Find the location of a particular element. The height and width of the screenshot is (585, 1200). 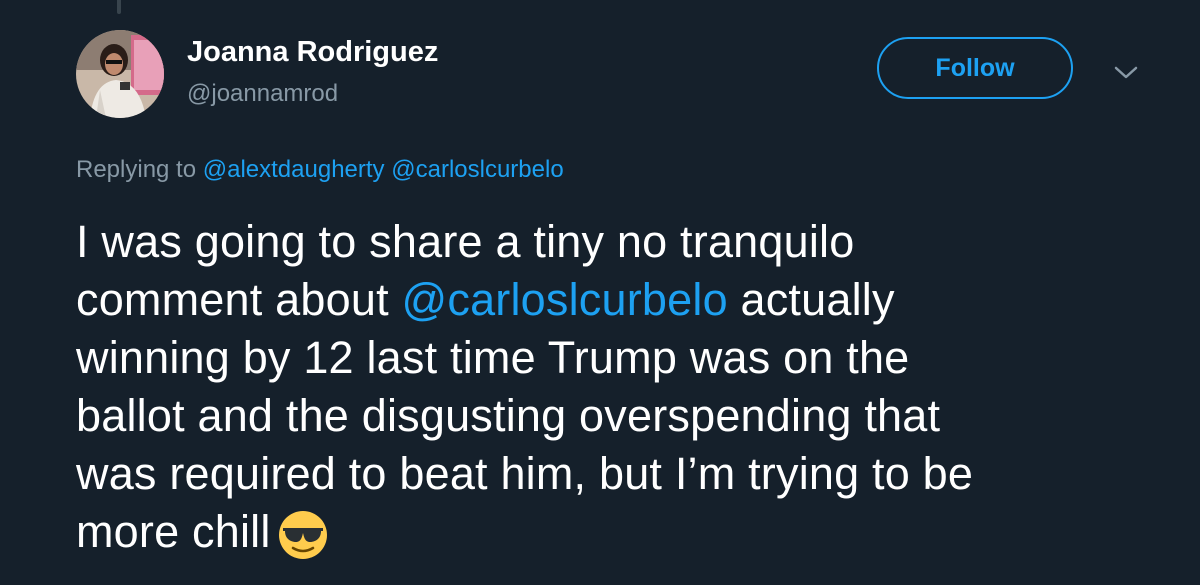

avatar is located at coordinates (120, 74).